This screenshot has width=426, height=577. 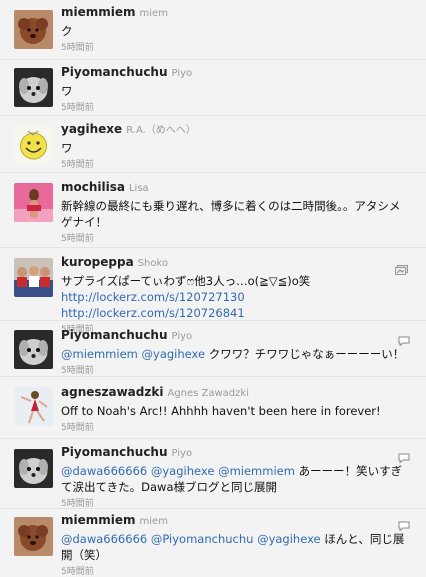 What do you see at coordinates (161, 130) in the screenshot?
I see `display-name: R.A.（めへへ）` at bounding box center [161, 130].